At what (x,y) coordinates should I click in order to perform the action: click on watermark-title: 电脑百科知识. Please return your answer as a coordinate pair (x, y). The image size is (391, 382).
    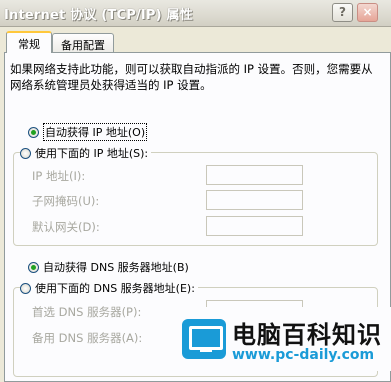
    Looking at the image, I should click on (307, 335).